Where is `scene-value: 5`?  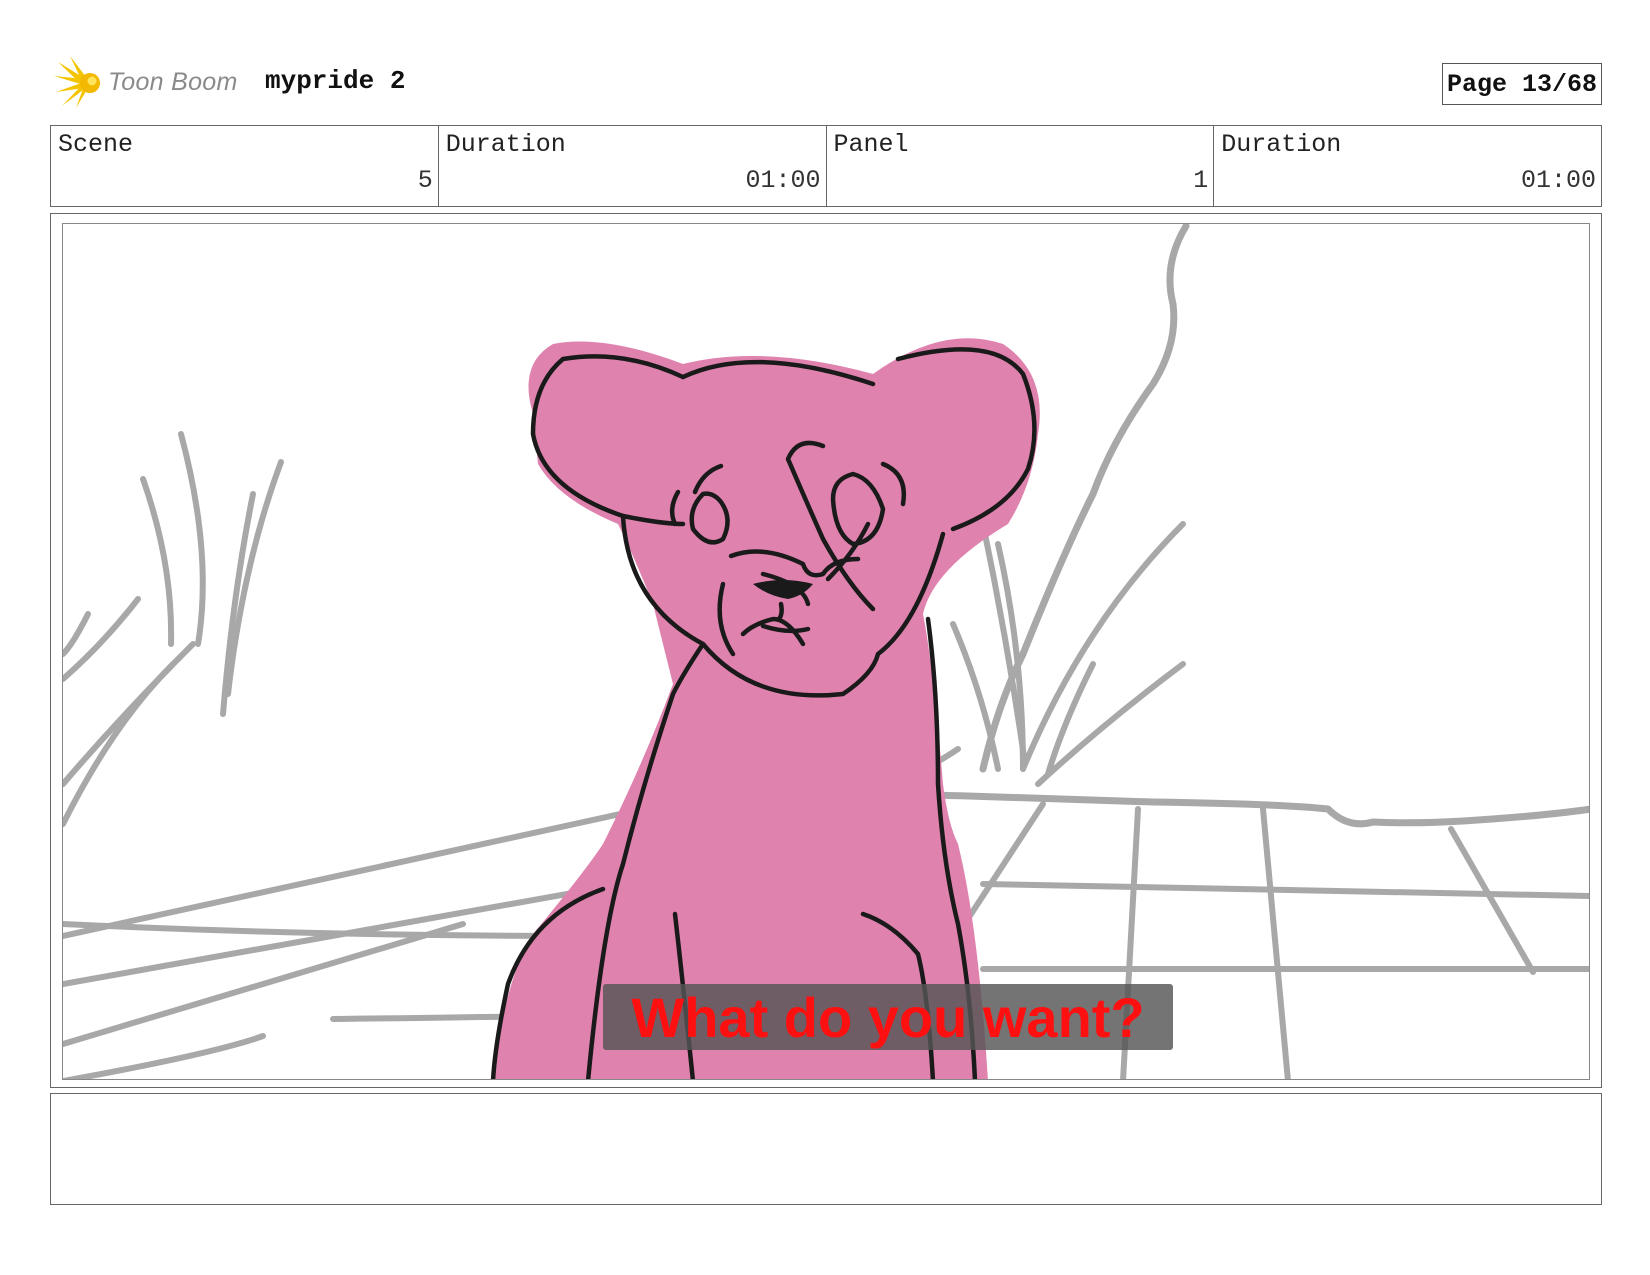 scene-value: 5 is located at coordinates (425, 180).